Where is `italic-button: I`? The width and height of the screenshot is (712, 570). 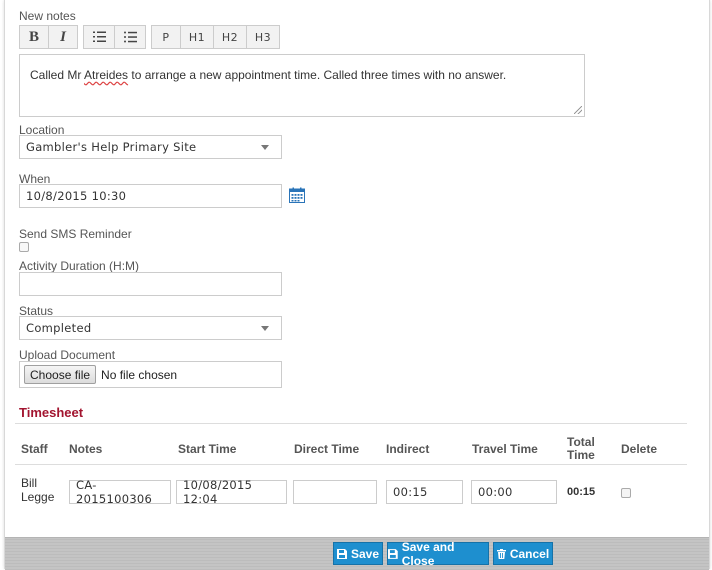
italic-button: I is located at coordinates (63, 37).